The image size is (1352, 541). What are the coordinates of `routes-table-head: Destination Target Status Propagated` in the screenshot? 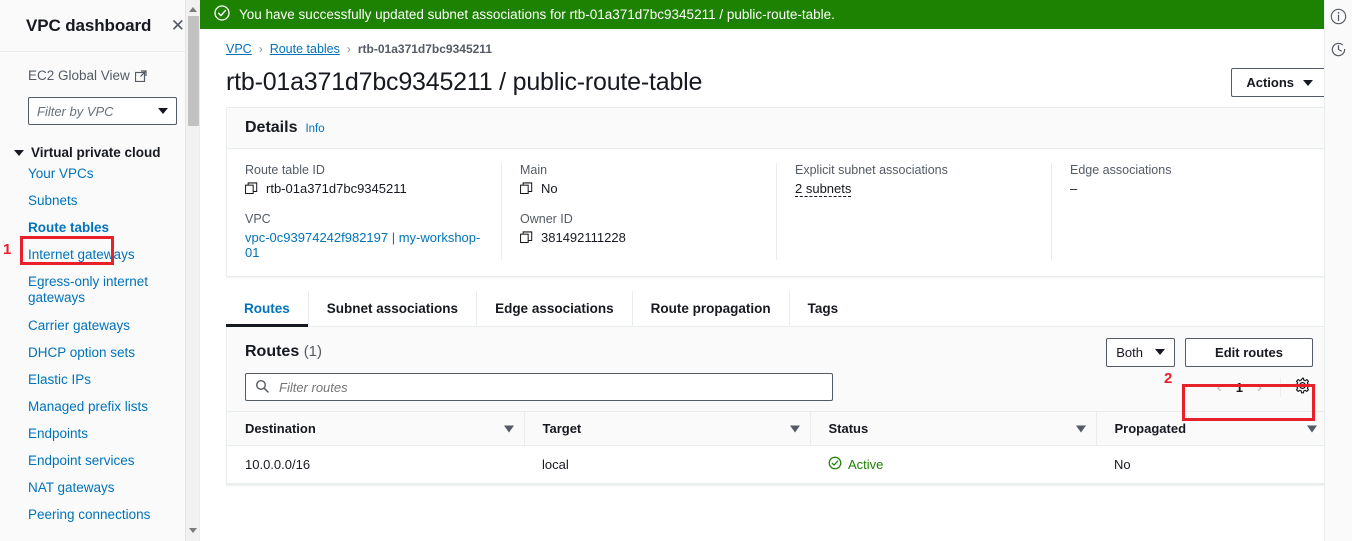 It's located at (777, 429).